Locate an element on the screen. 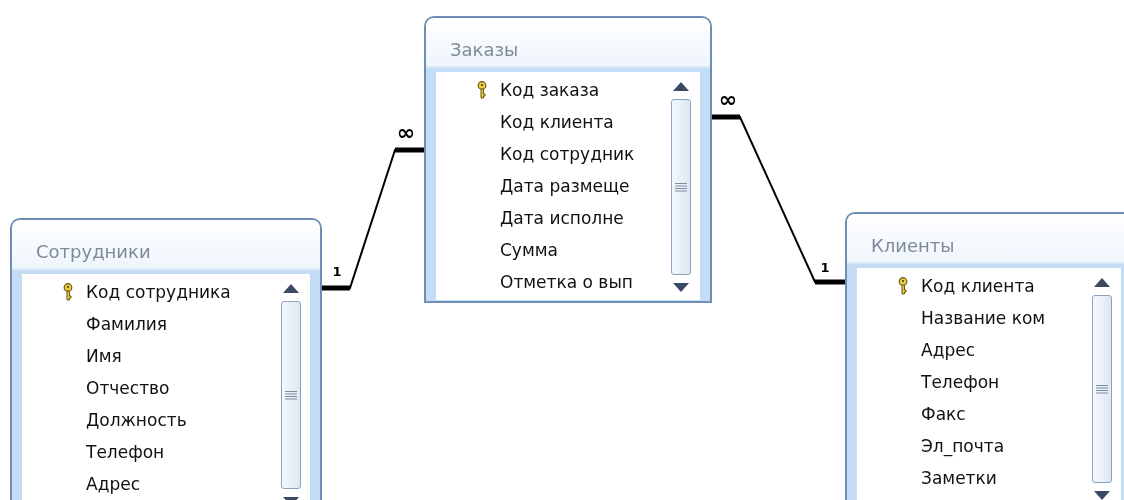  field-name: Факс is located at coordinates (943, 414).